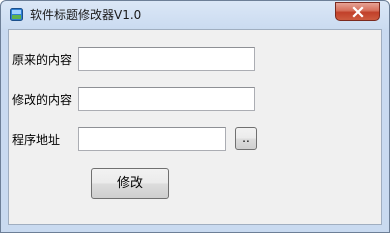 This screenshot has height=240, width=390. I want to click on modify-button: 修改, so click(130, 183).